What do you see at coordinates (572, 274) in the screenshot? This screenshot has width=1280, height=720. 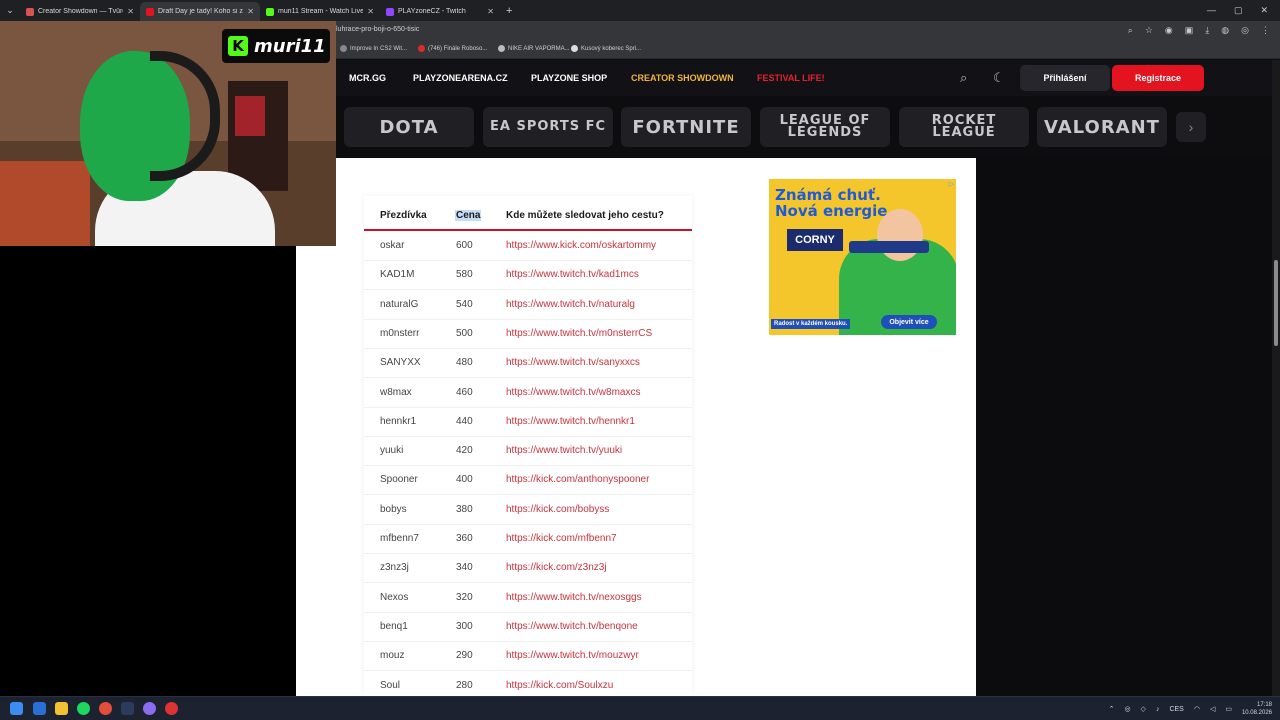 I see `stream-link: https://www.twitch.tv/kad1mcs` at bounding box center [572, 274].